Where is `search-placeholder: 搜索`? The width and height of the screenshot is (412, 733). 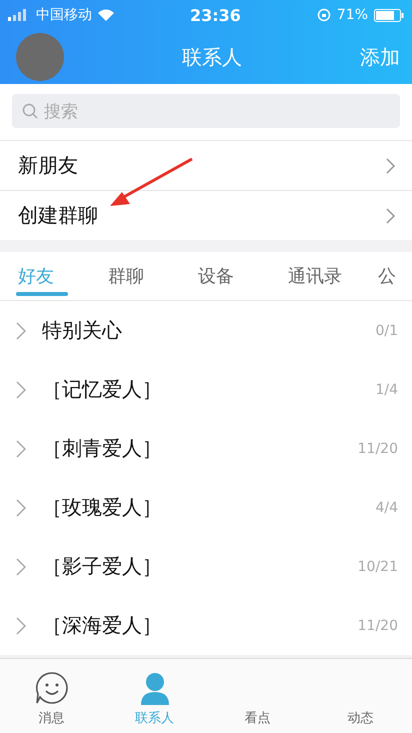 search-placeholder: 搜索 is located at coordinates (61, 111).